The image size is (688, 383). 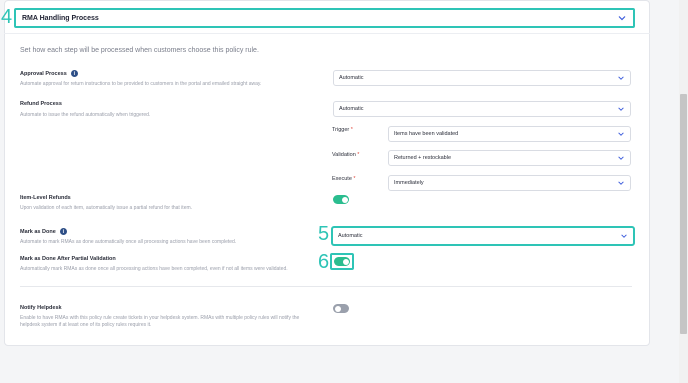 I want to click on trigger-label-text: Trigger, so click(x=341, y=130).